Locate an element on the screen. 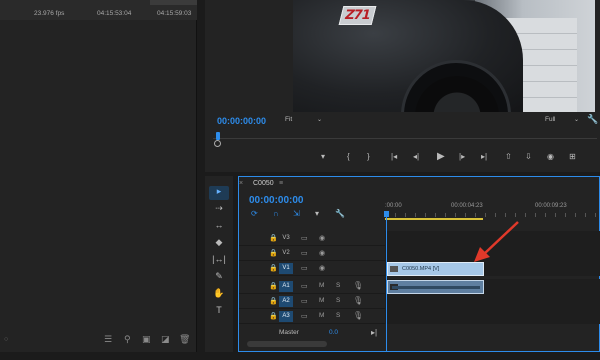 This screenshot has width=600, height=360. track-target-toggle: A2 is located at coordinates (286, 301).